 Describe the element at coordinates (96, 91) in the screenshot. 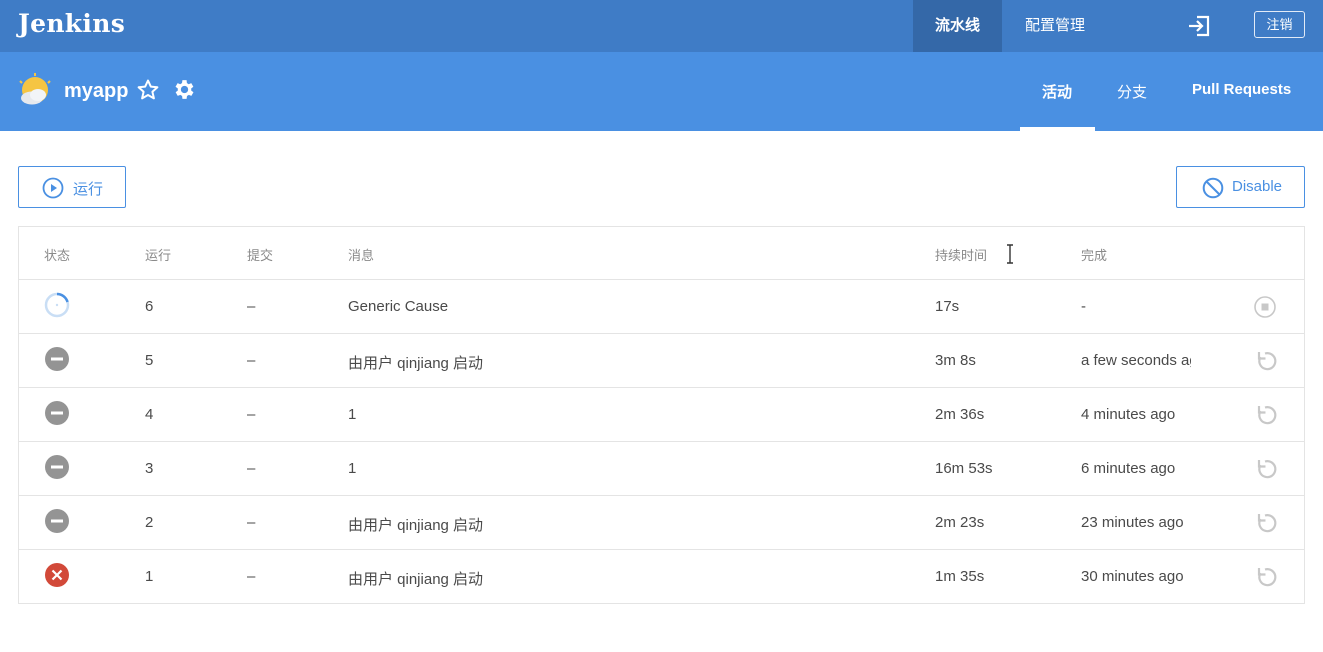

I see `pipeline-name: myapp` at that location.